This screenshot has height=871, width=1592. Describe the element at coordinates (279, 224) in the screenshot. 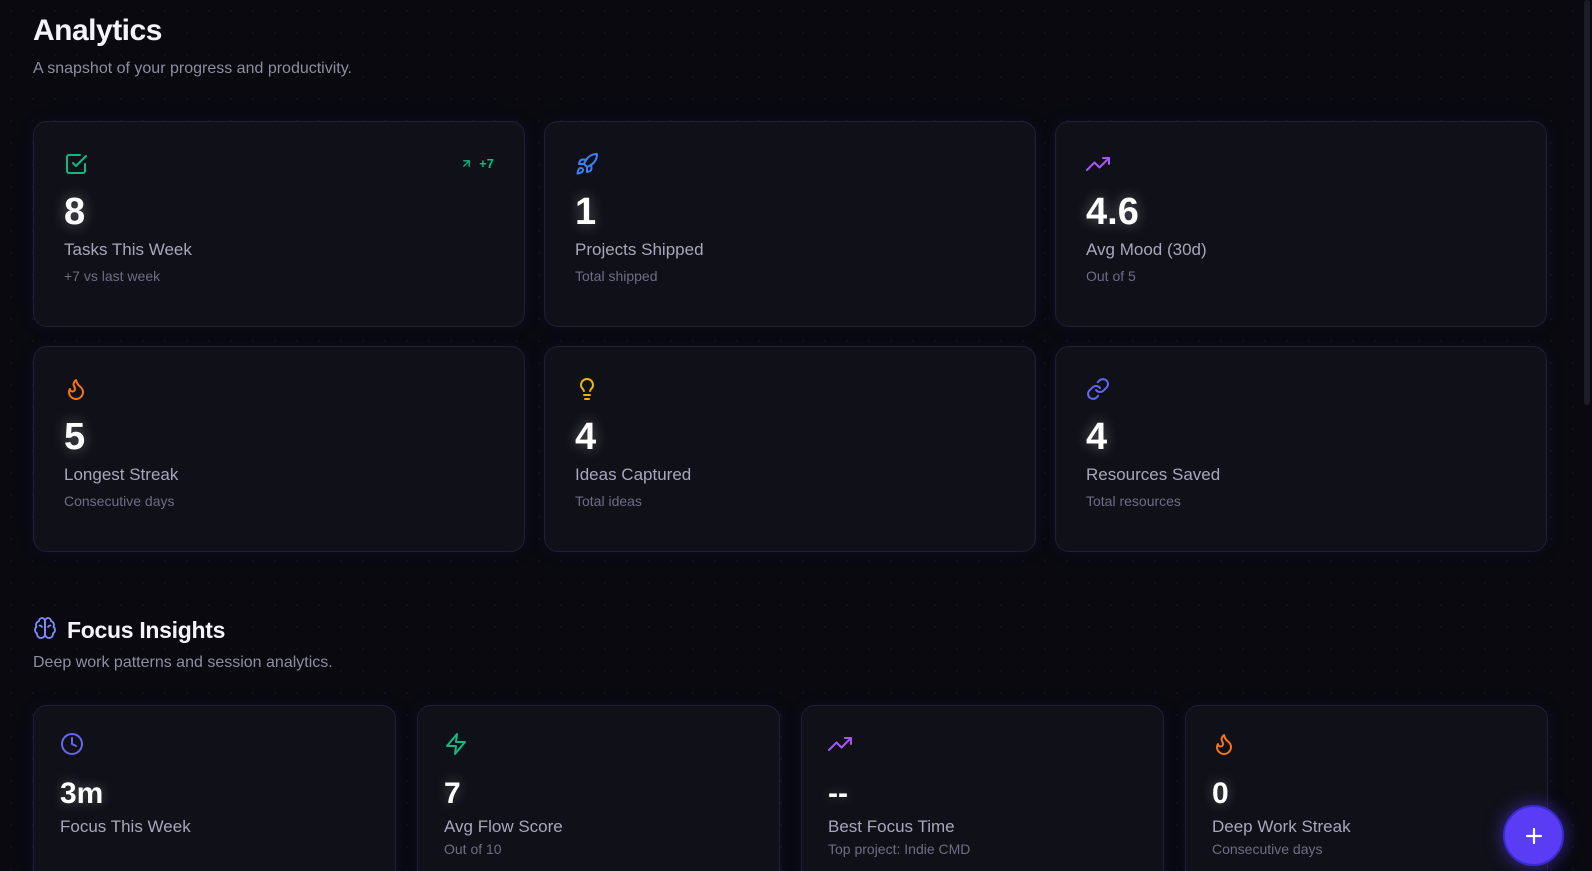

I see `stat-card-tasks: +7 8 Tasks This Week +7 vs last week` at that location.